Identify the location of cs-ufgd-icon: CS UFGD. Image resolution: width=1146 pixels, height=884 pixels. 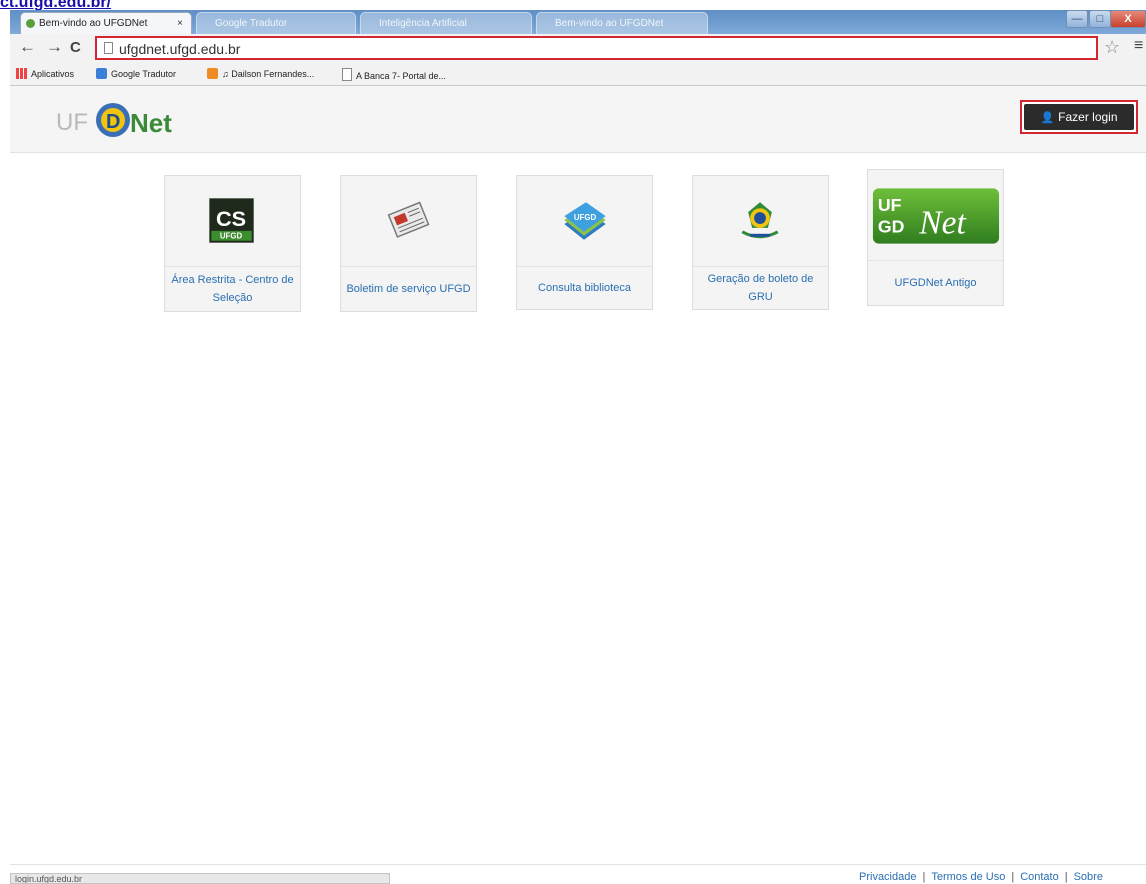
(231, 220).